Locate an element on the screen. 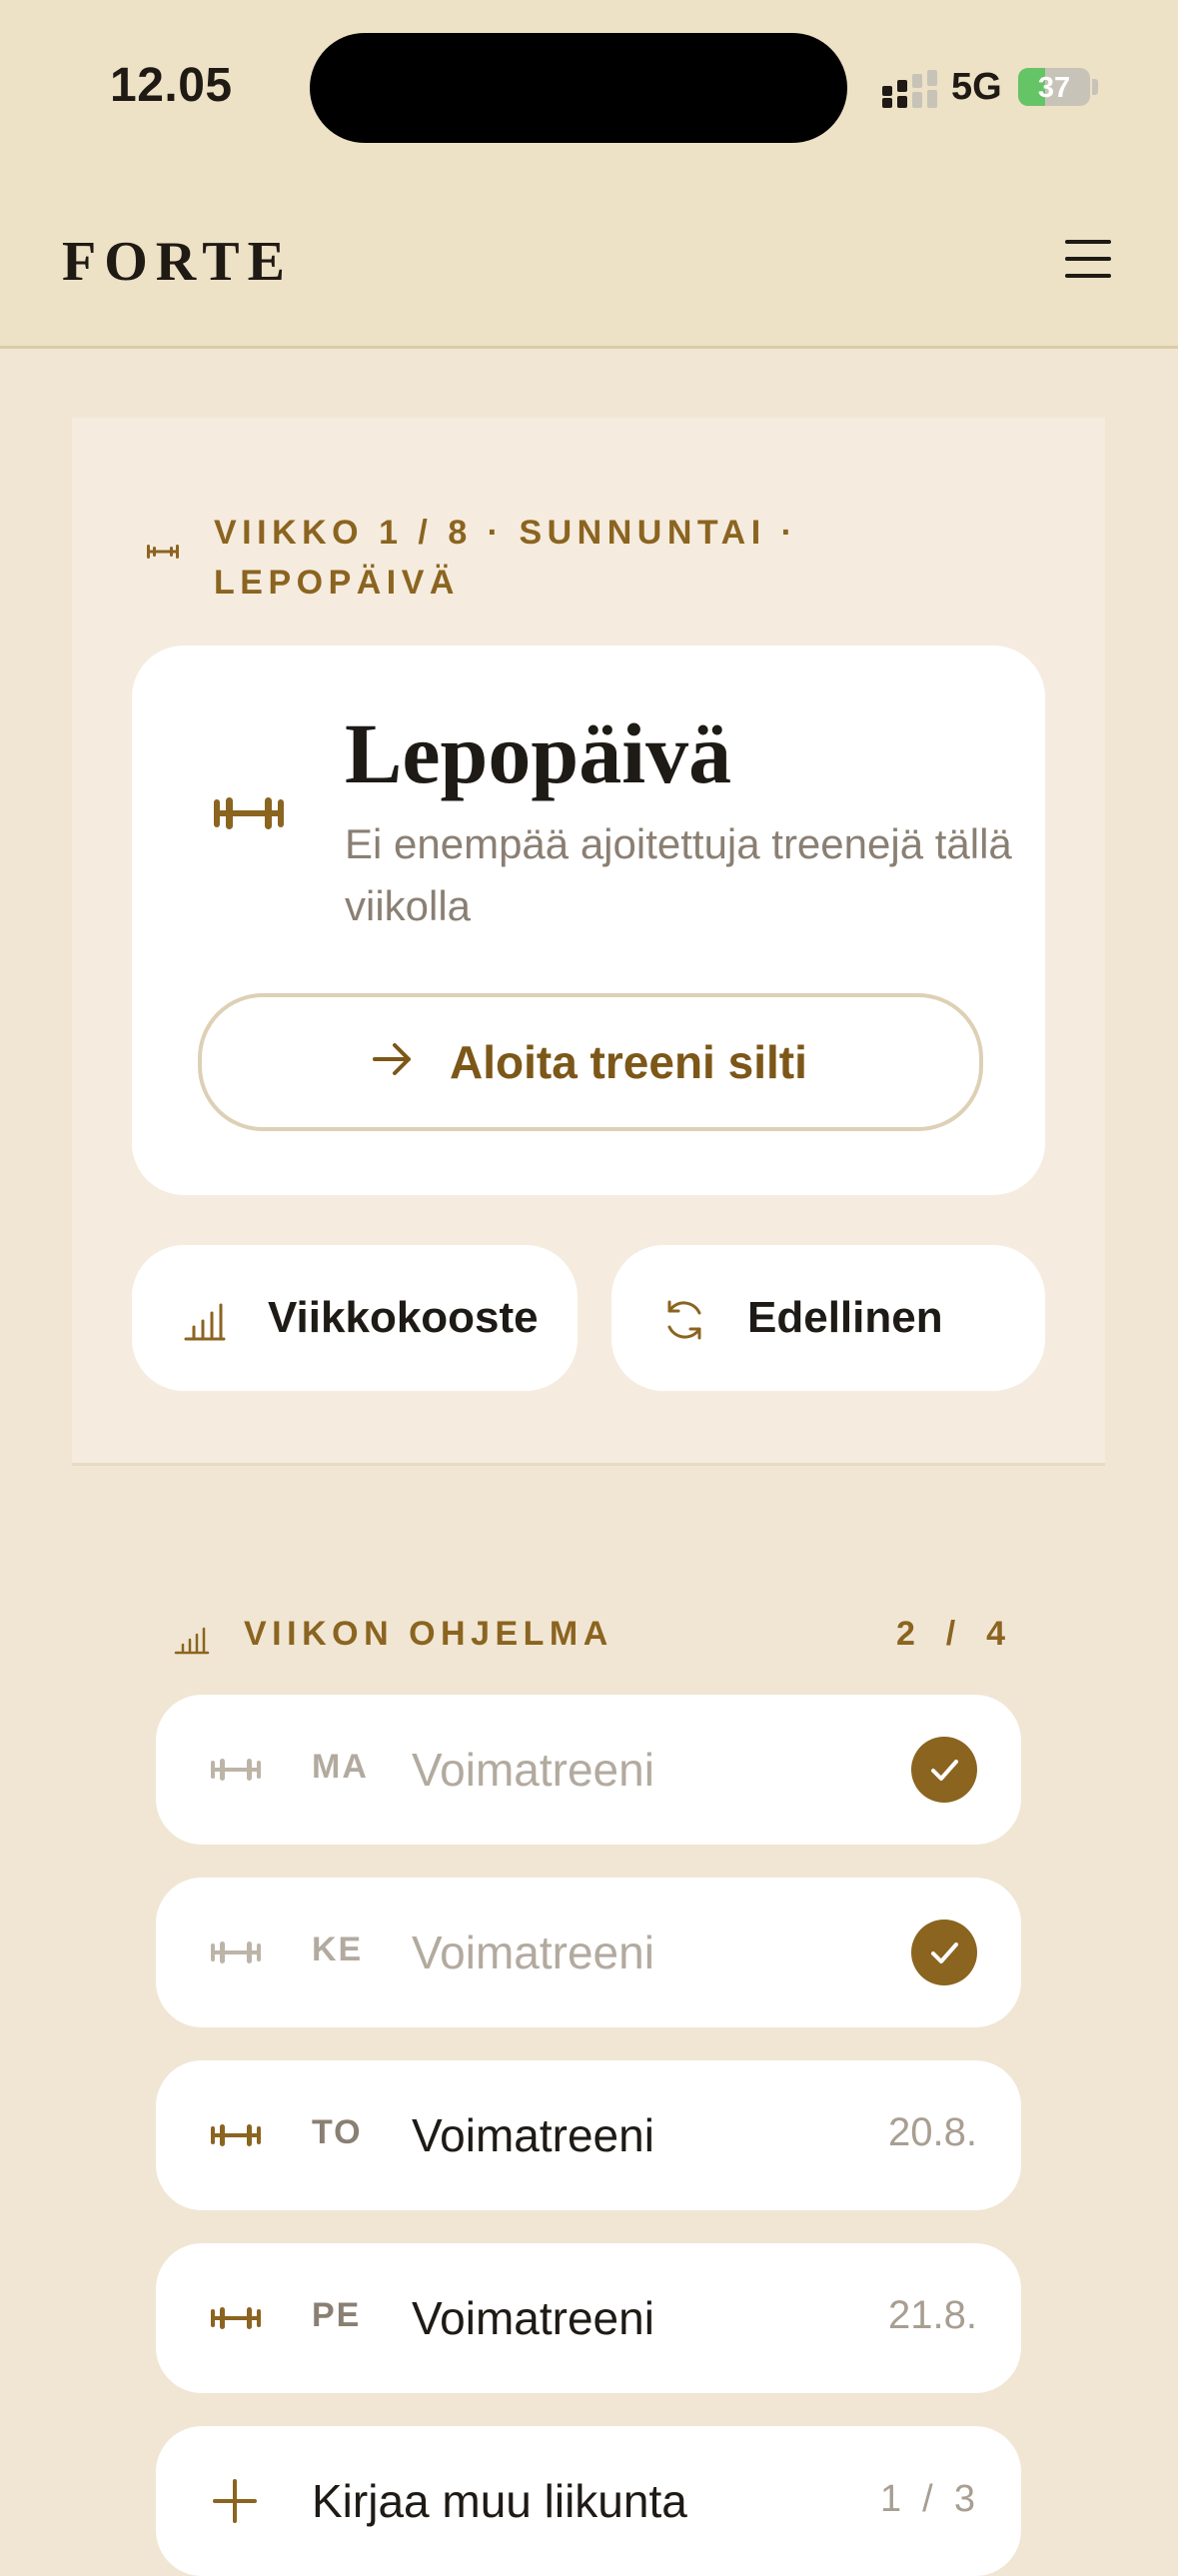 The width and height of the screenshot is (1178, 2576). program-item-to: TO Voimatreeni 20.8. is located at coordinates (588, 2135).